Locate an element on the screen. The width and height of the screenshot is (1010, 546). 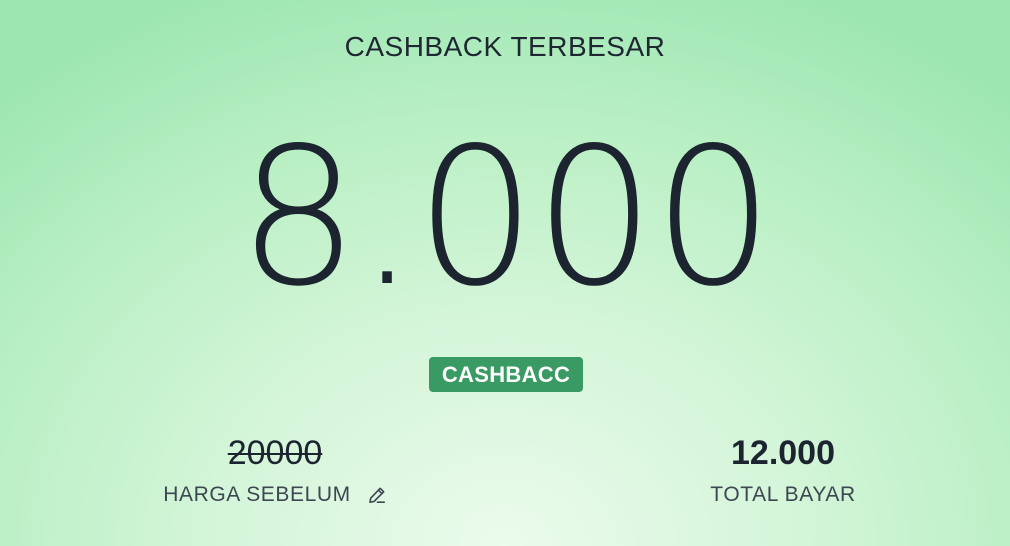
price-before-value: 20000 is located at coordinates (275, 453).